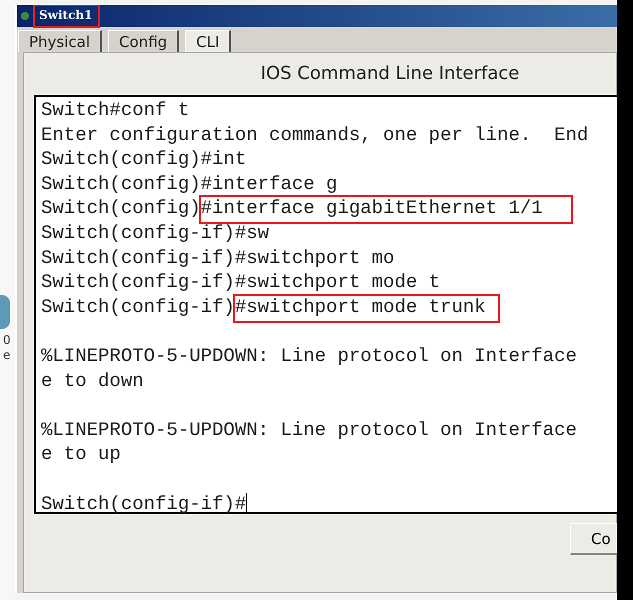 The image size is (633, 600). Describe the element at coordinates (390, 73) in the screenshot. I see `panel-heading: IOS Command Line Interface` at that location.